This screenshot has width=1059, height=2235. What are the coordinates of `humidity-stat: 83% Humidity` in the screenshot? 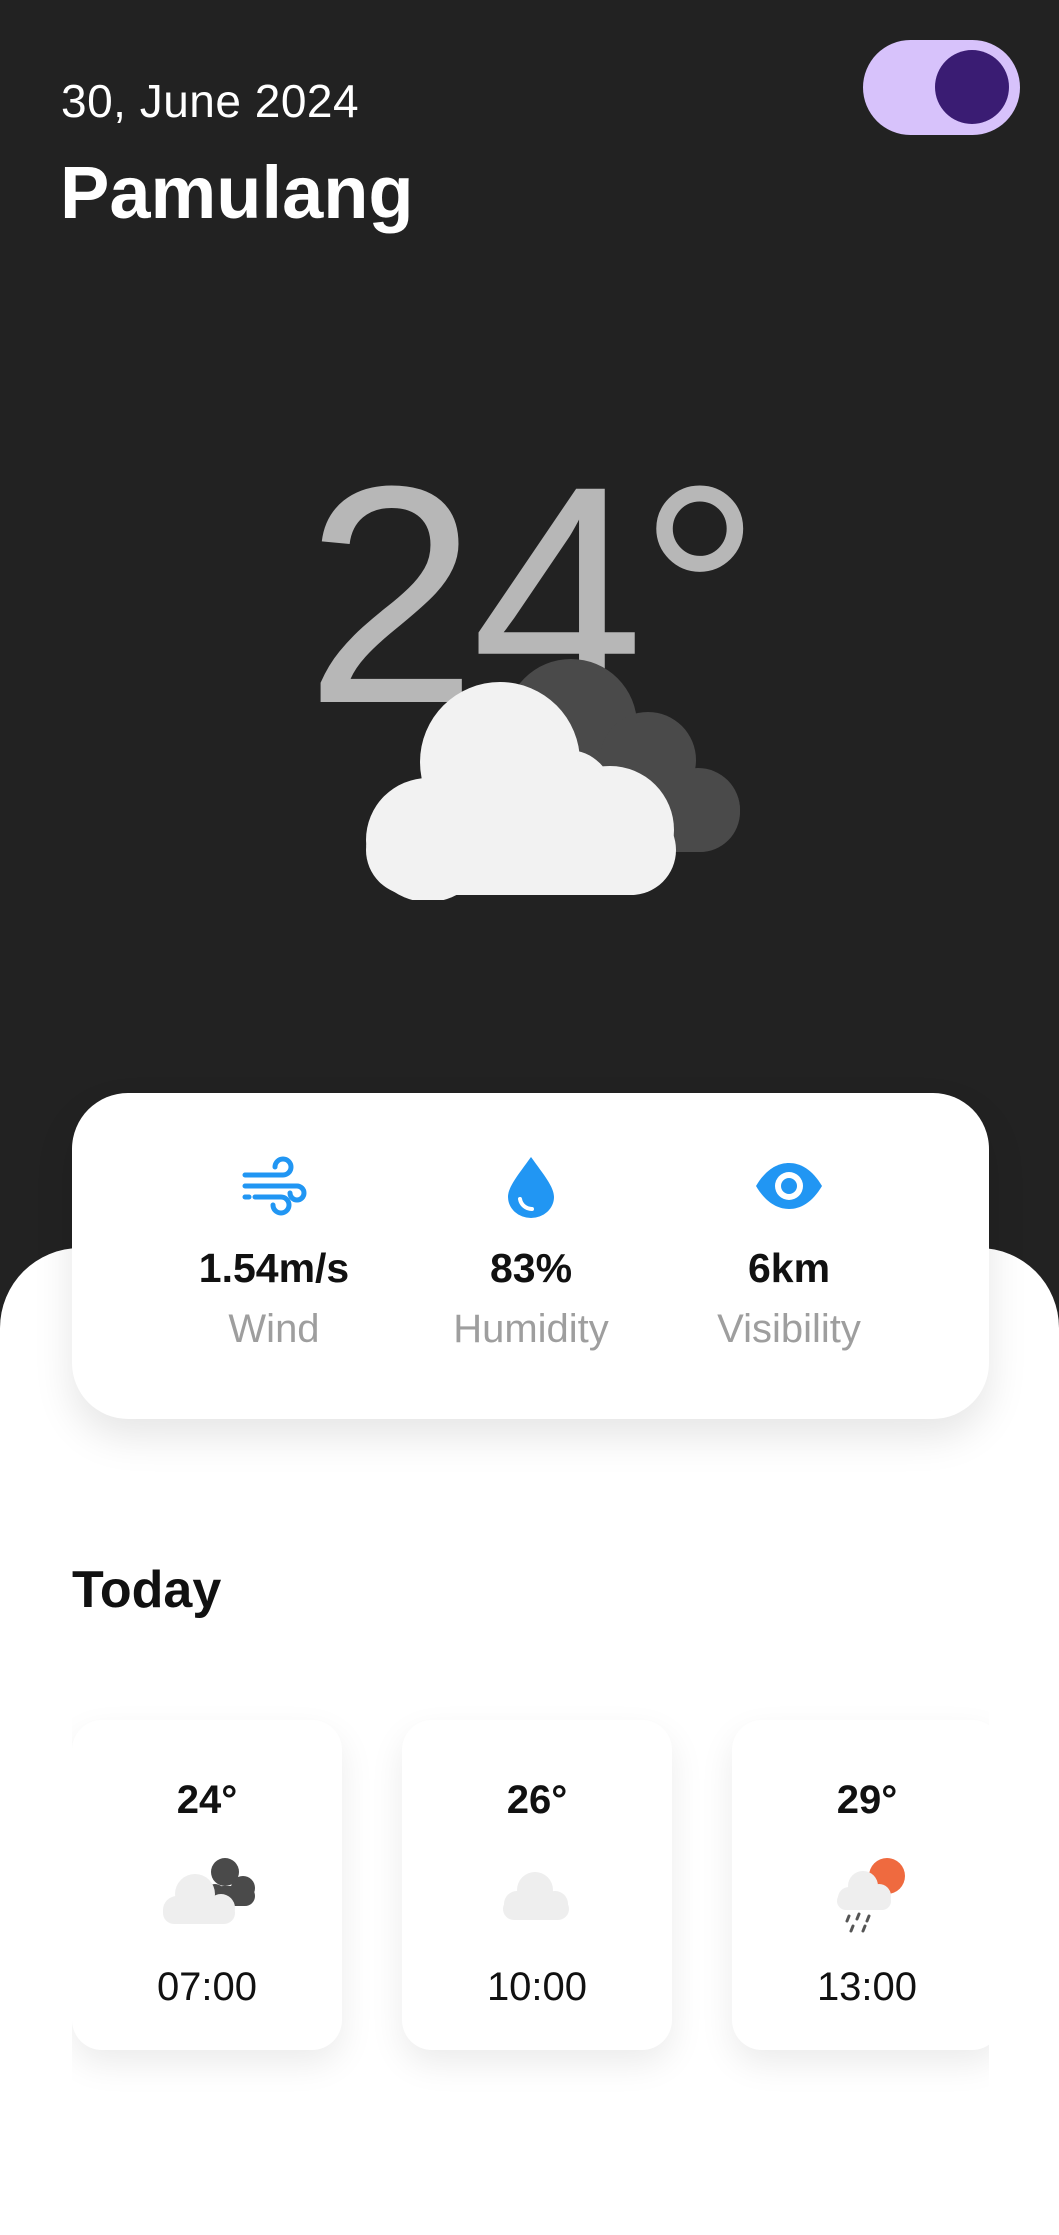 It's located at (531, 1256).